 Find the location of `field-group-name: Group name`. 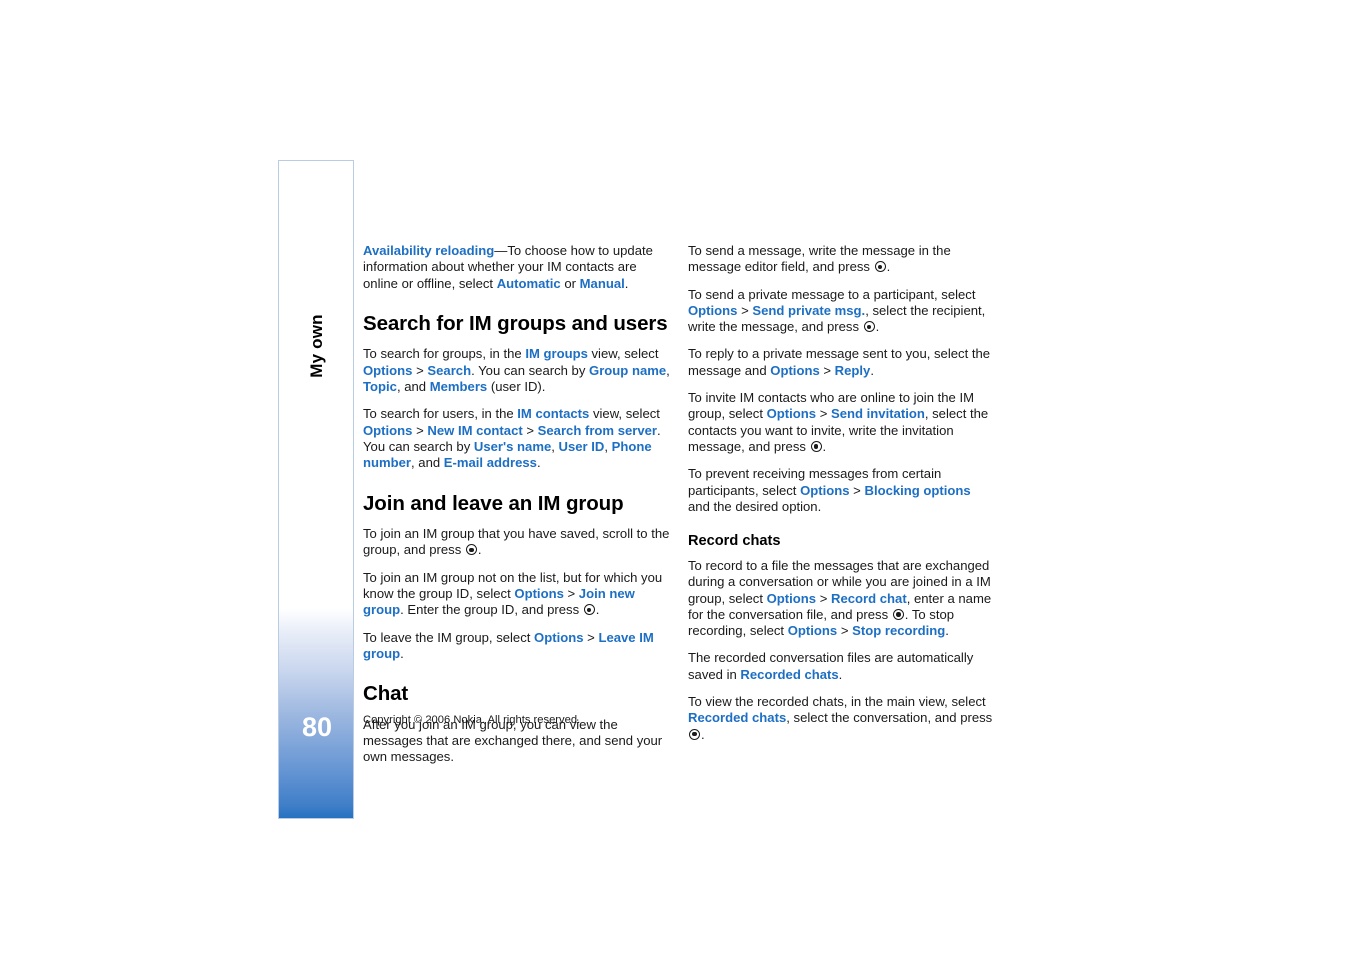

field-group-name: Group name is located at coordinates (628, 370).